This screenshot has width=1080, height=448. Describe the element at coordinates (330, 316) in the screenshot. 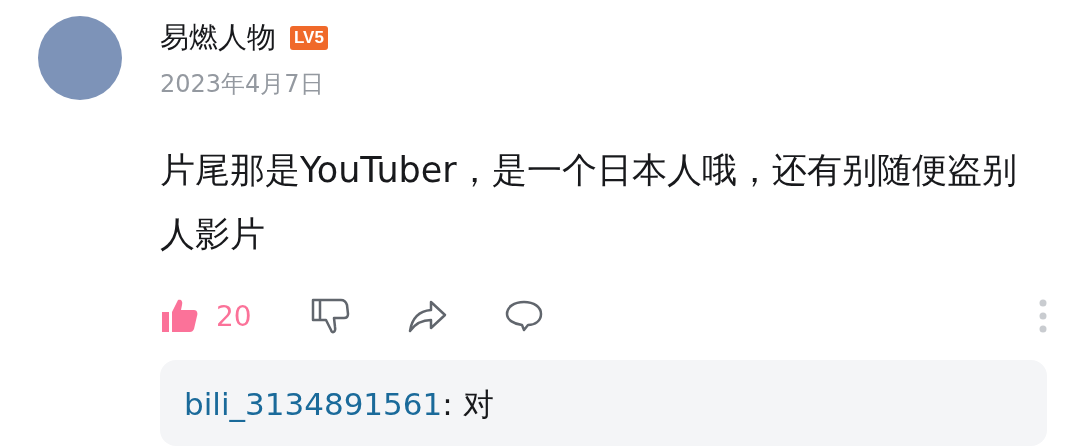

I see `thumbs-down-icon` at that location.